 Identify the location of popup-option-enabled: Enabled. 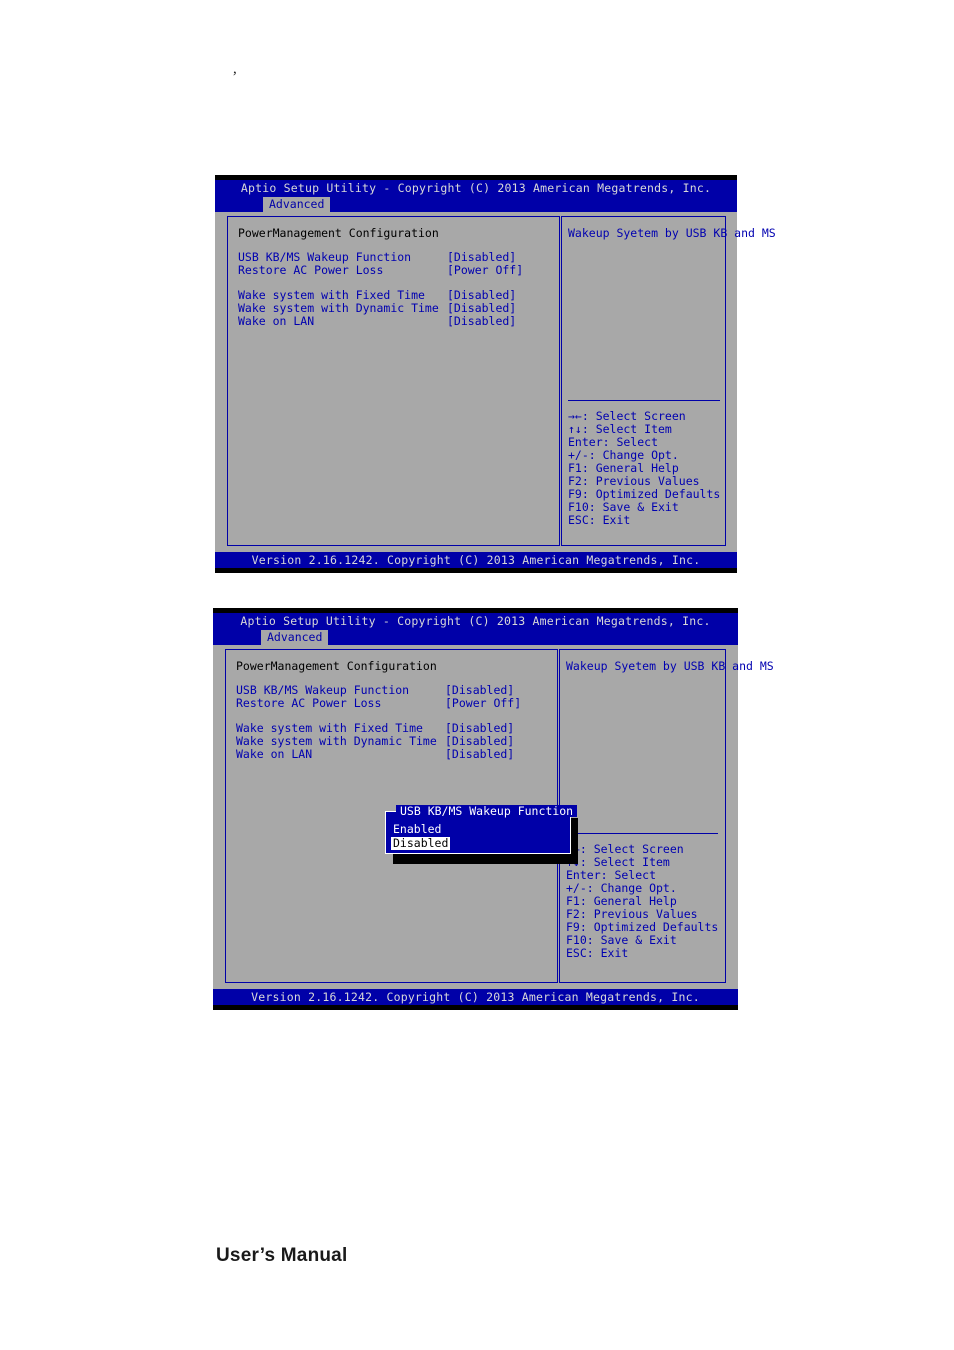
(417, 829).